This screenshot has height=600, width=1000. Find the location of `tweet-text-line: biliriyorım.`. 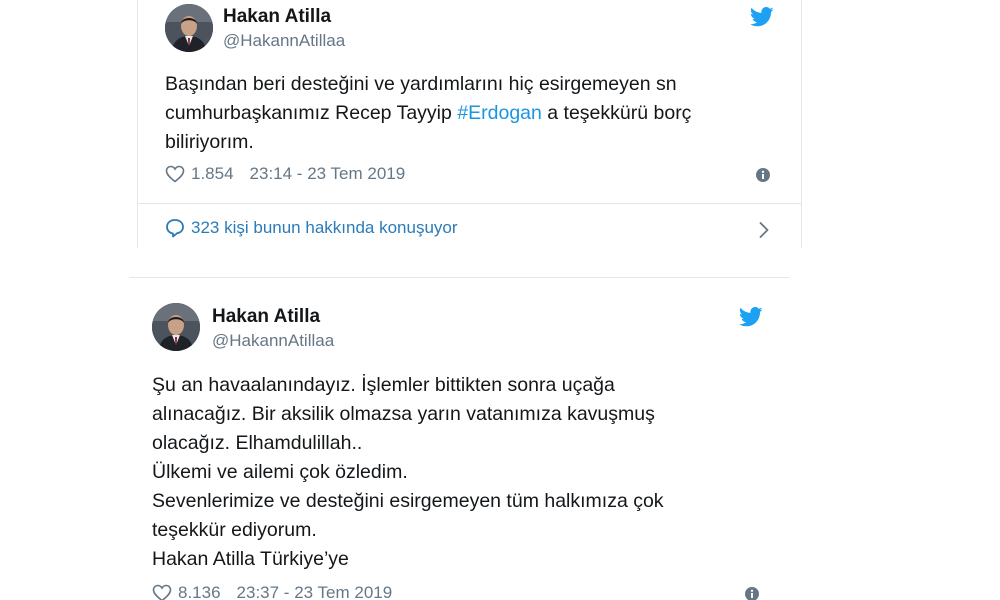

tweet-text-line: biliriyorım. is located at coordinates (209, 142).